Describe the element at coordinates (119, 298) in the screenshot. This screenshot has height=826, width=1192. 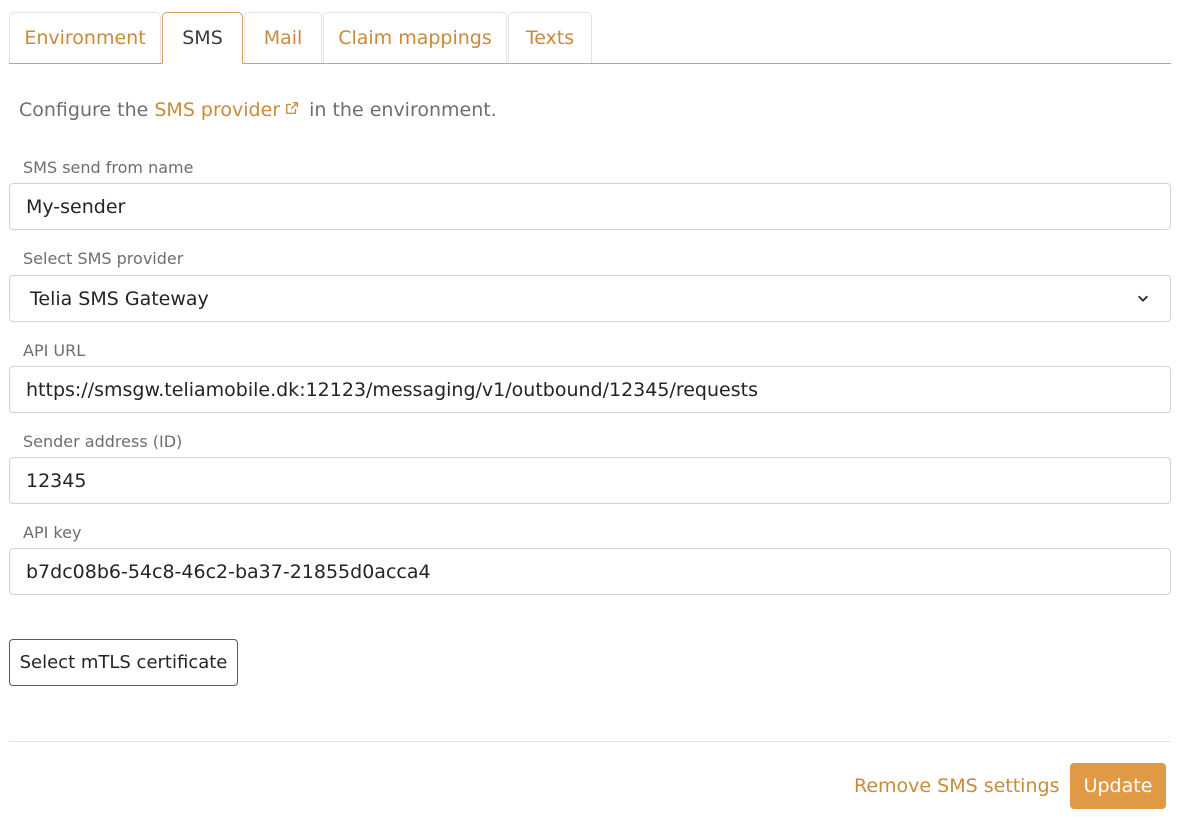
I see `sms-provider-selected-value: Telia SMS Gateway` at that location.